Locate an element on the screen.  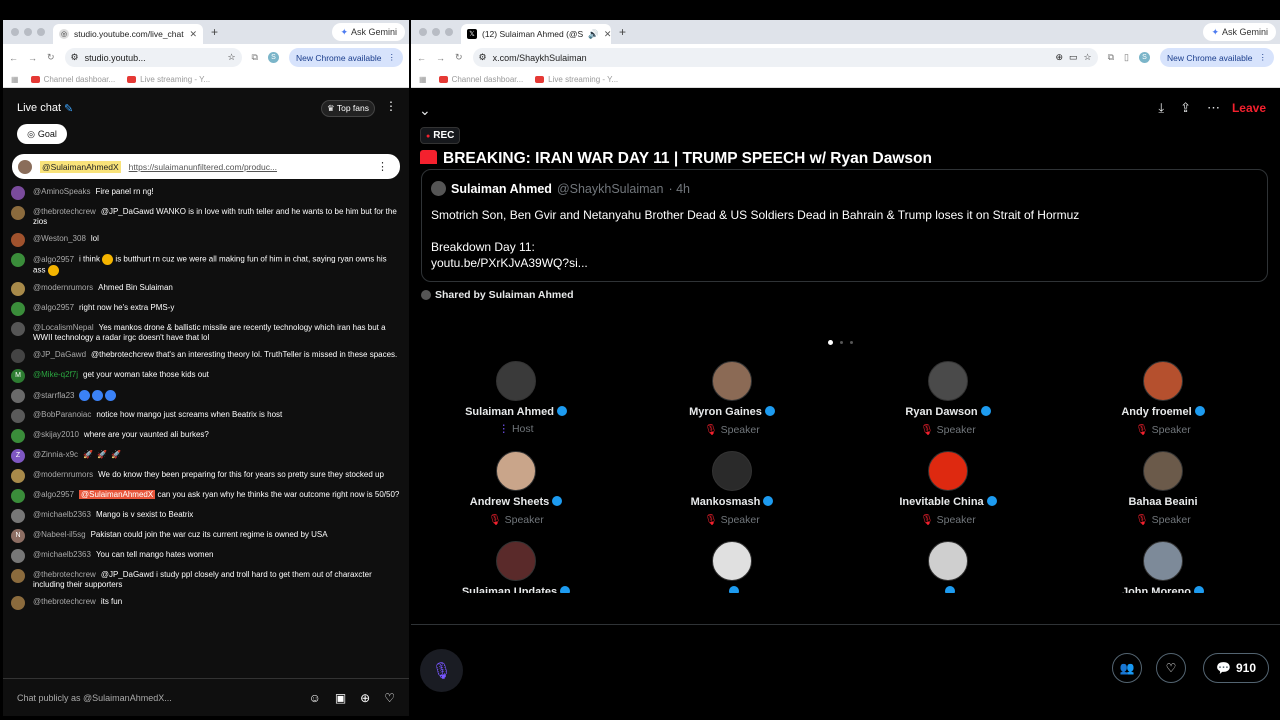
chat-message: @Weston_308 lol is located at coordinates (206, 240).